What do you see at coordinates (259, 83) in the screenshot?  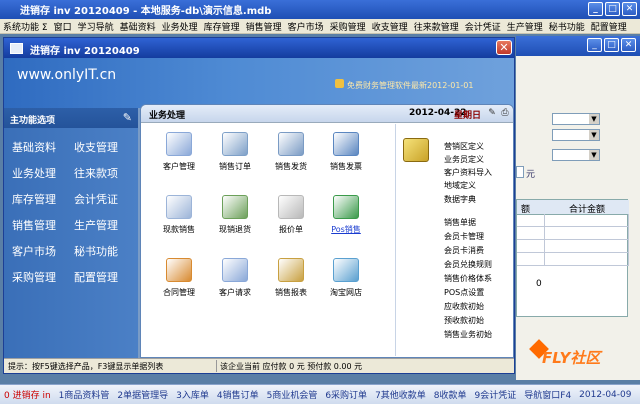 I see `banner: www.onlyIT.cn 免费财务管理软件最新2012-01-01` at bounding box center [259, 83].